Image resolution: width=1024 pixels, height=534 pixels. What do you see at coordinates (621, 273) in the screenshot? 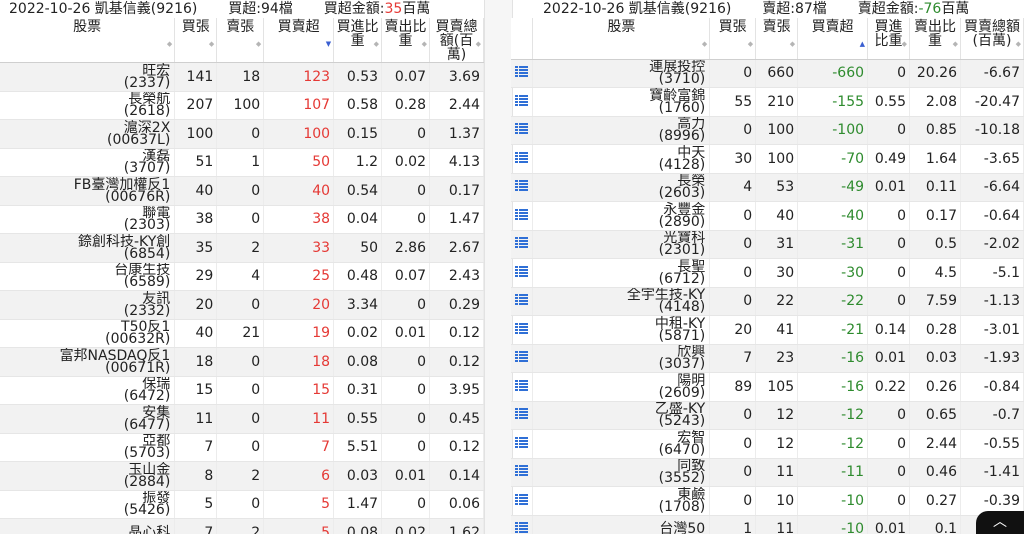
I see `cell-stock: 長聖 (6712)` at bounding box center [621, 273].